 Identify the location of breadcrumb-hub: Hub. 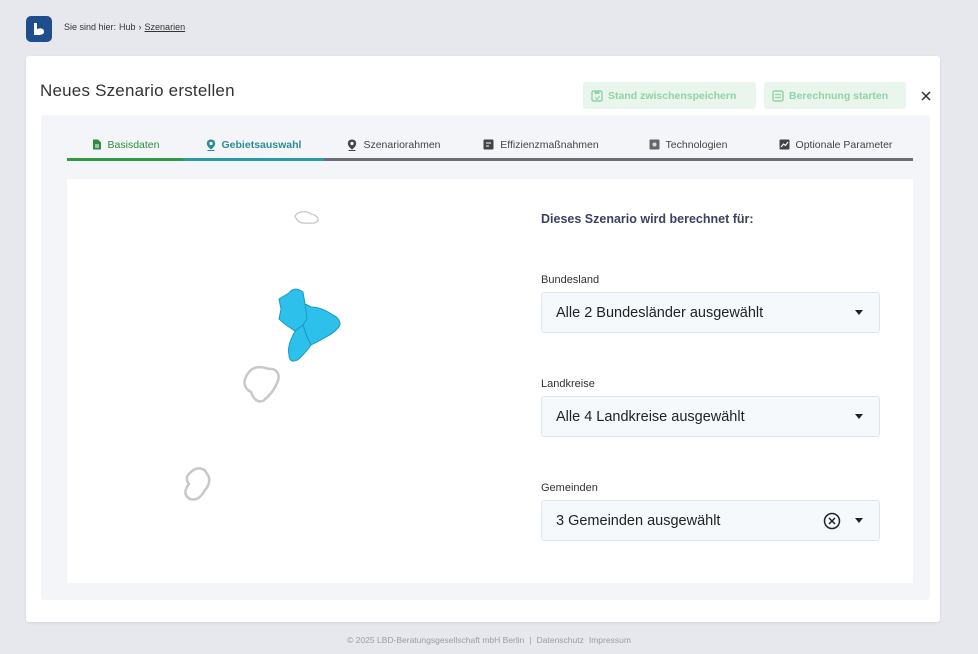
(127, 27).